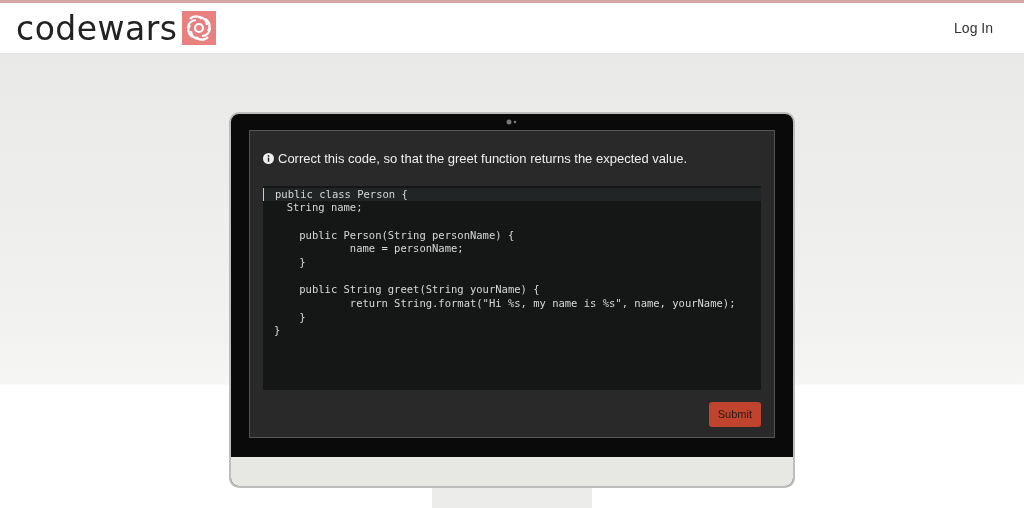 This screenshot has width=1024, height=508. What do you see at coordinates (419, 290) in the screenshot?
I see `code-line: public String greet(String yourName) {` at bounding box center [419, 290].